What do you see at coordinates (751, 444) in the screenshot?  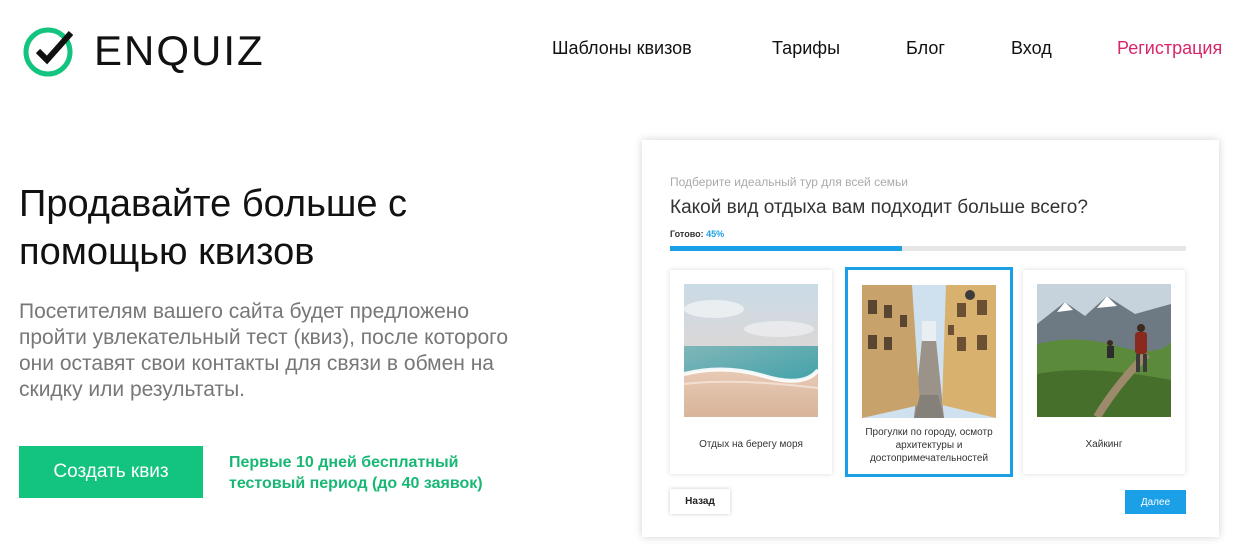 I see `quiz-option-label: Отдых на берегу моря` at bounding box center [751, 444].